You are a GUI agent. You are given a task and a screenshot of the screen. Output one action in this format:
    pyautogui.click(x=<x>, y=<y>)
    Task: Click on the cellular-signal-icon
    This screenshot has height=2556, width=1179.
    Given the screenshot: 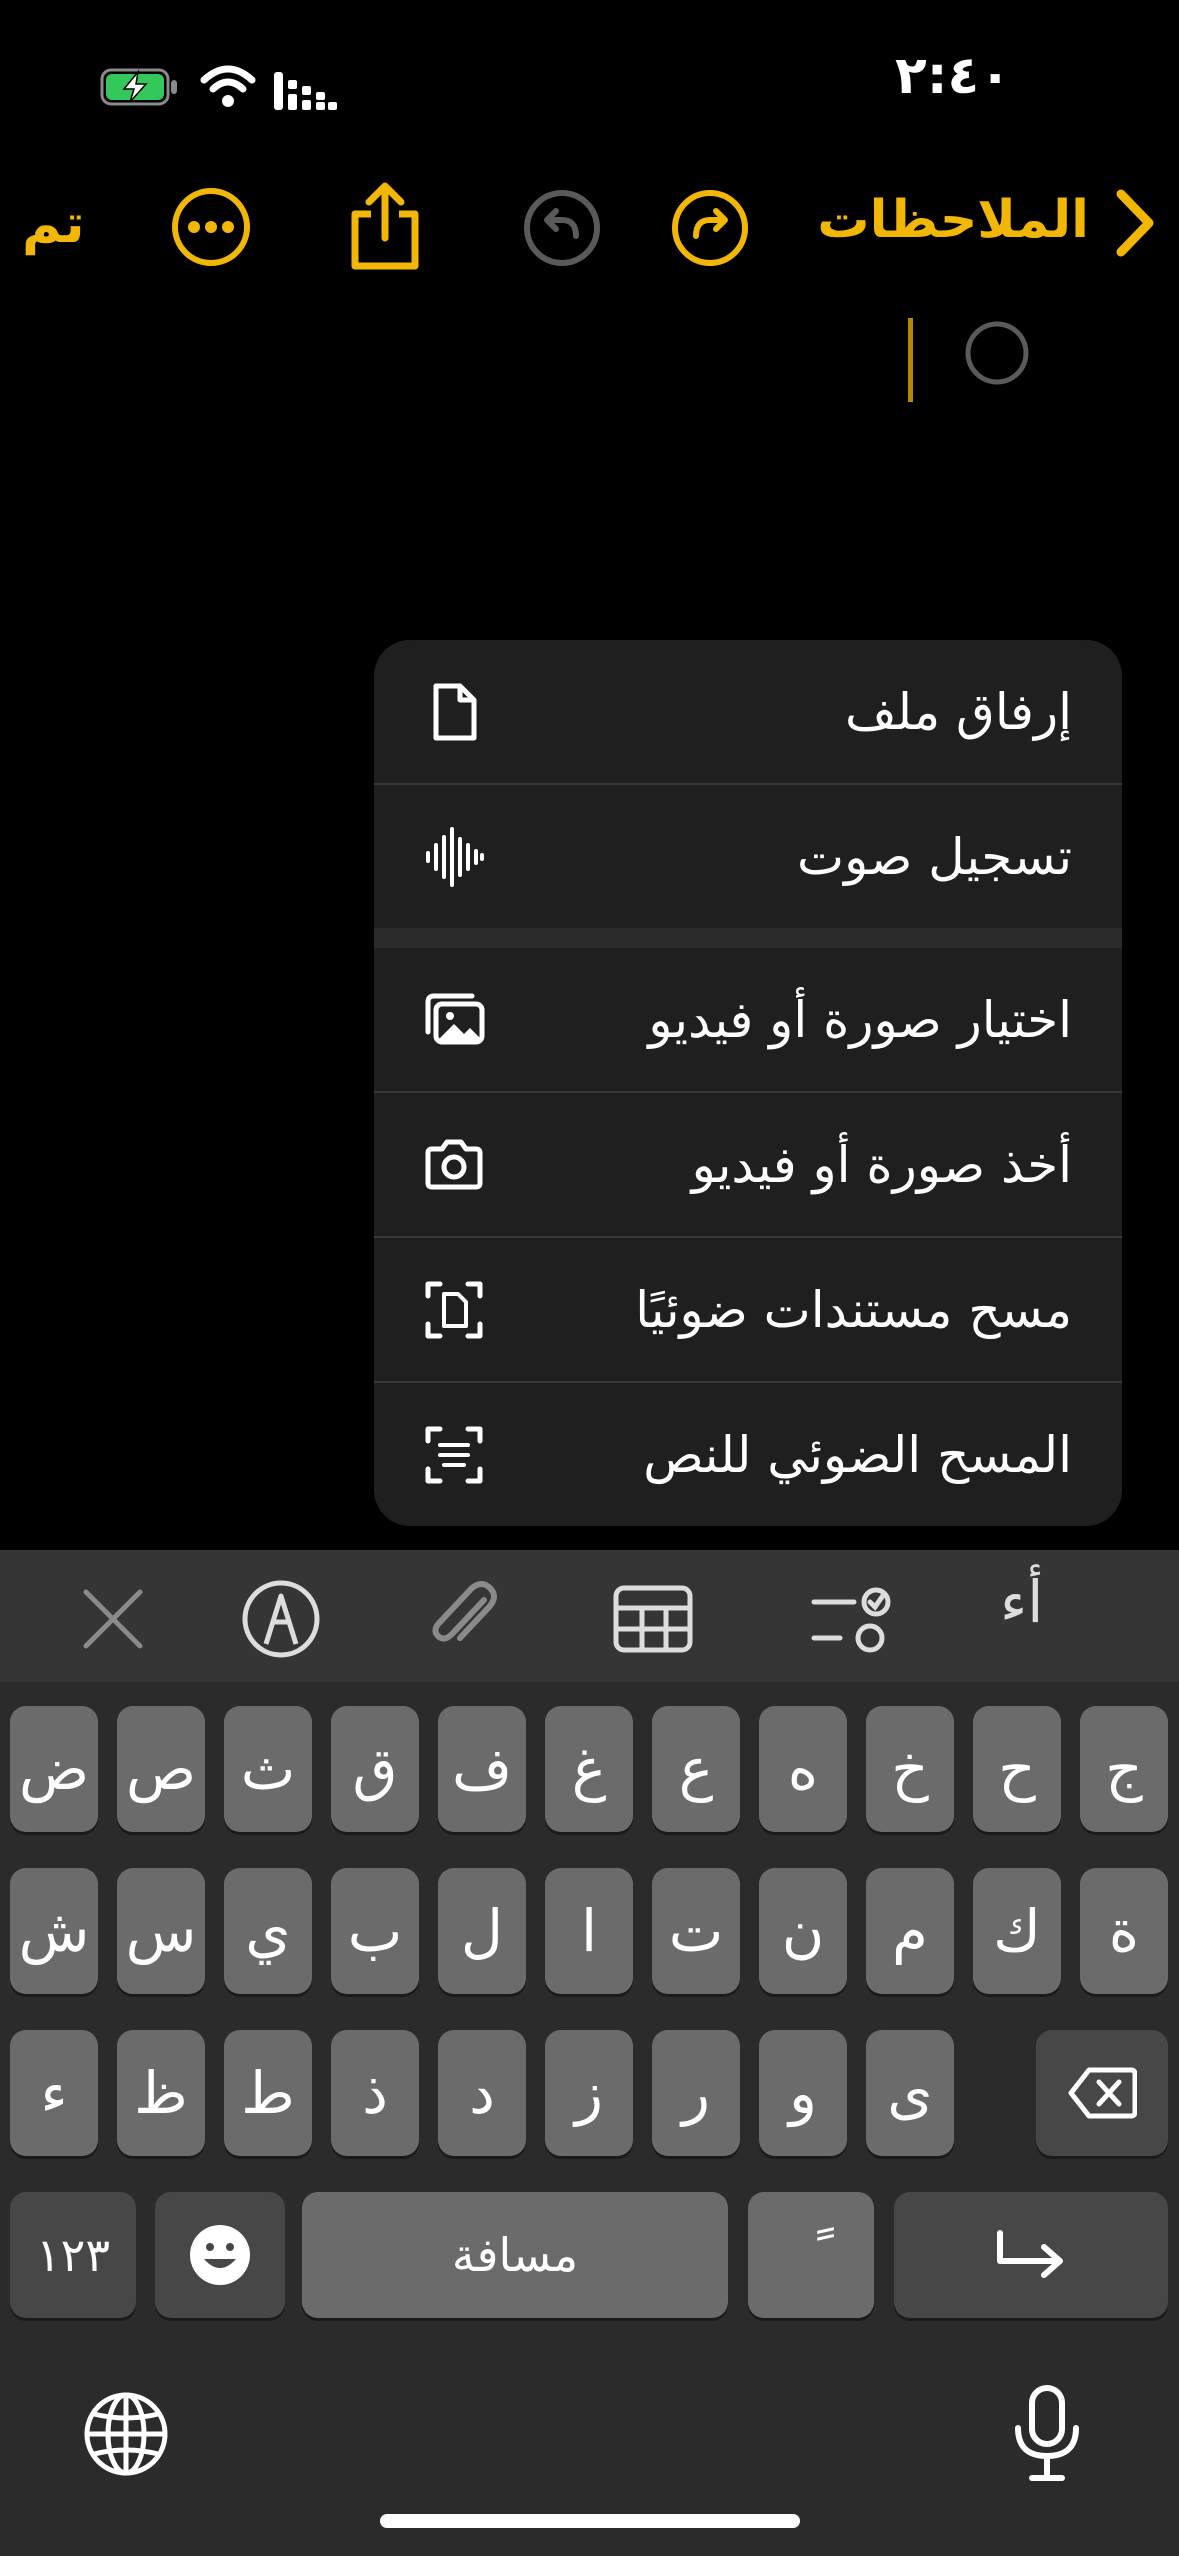 What is the action you would take?
    pyautogui.click(x=305, y=91)
    